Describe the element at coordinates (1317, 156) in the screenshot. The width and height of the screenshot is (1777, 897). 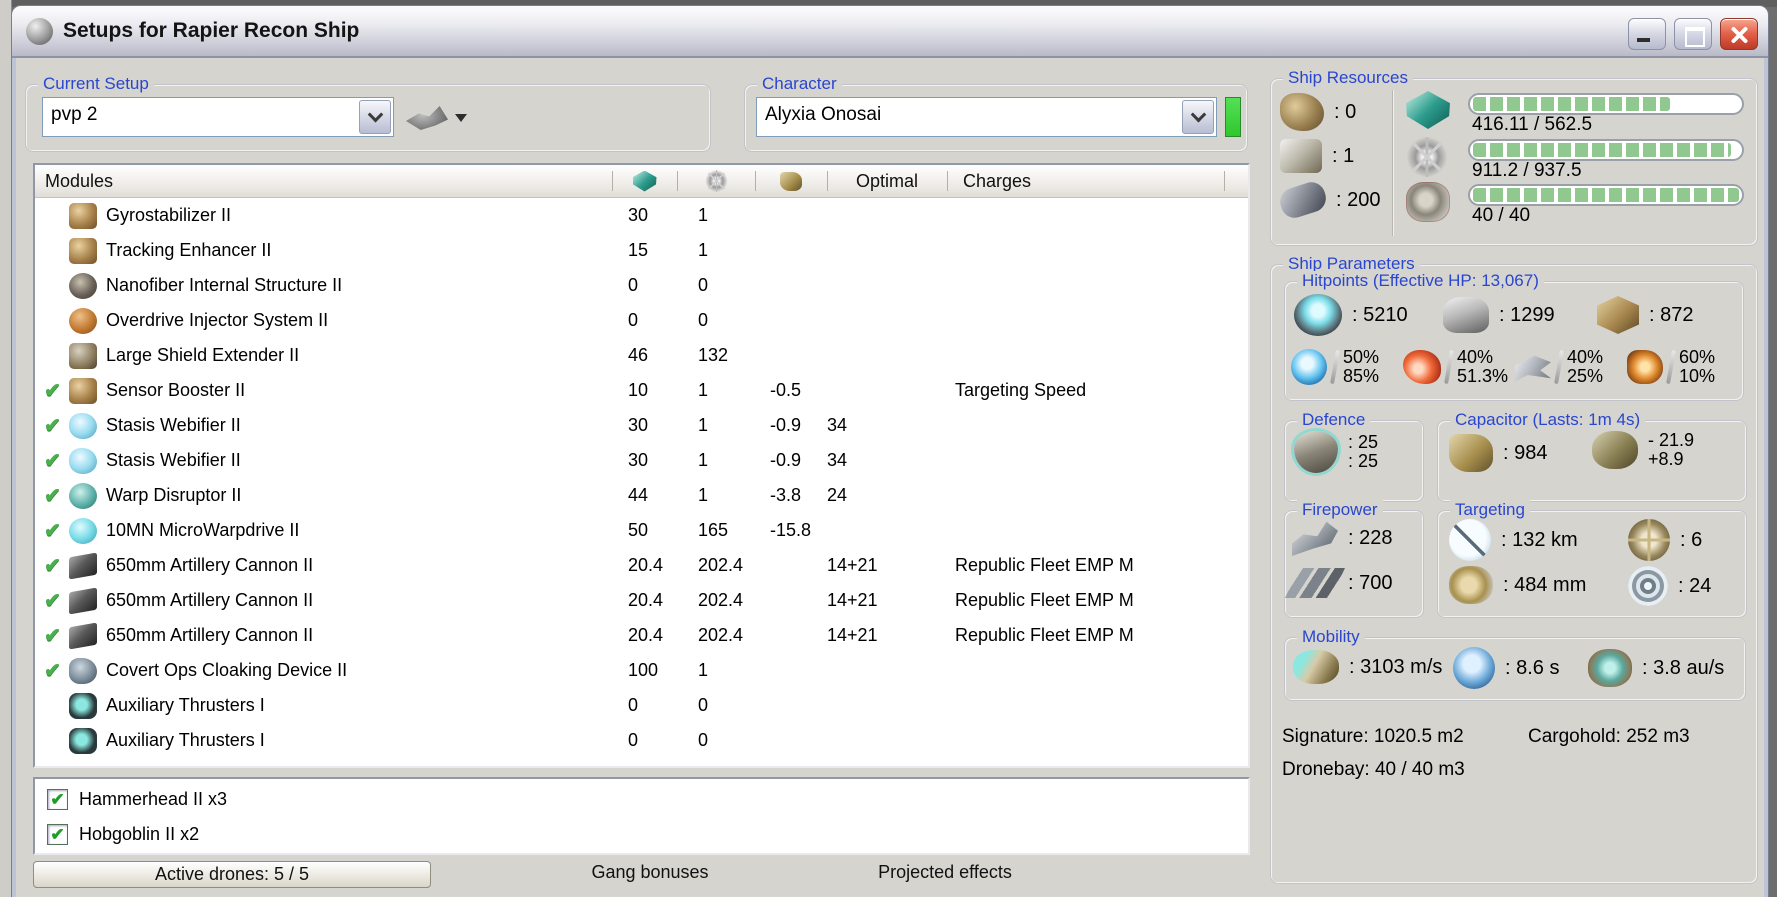
I see `slot-count: : 1` at that location.